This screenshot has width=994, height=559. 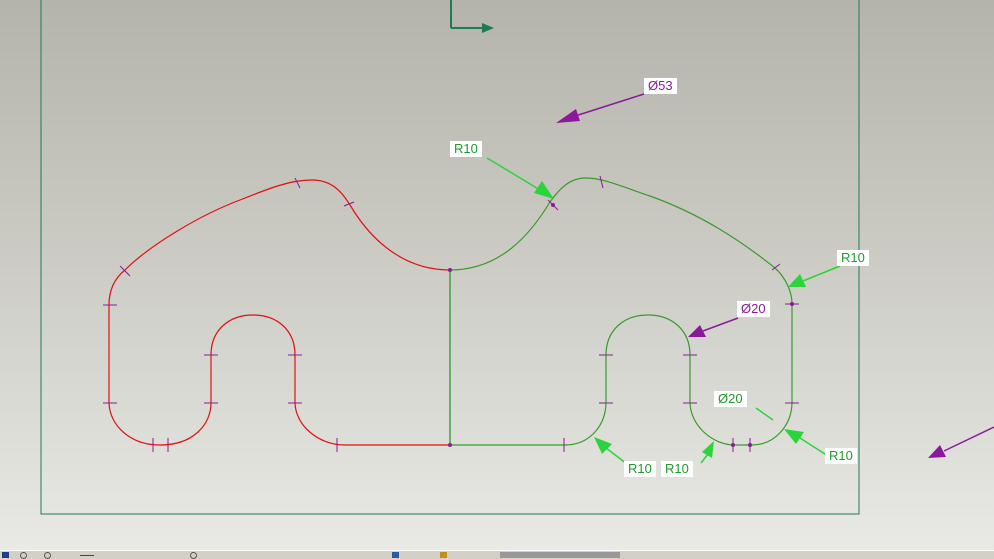 I want to click on dimension-r10-right: R10, so click(x=853, y=258).